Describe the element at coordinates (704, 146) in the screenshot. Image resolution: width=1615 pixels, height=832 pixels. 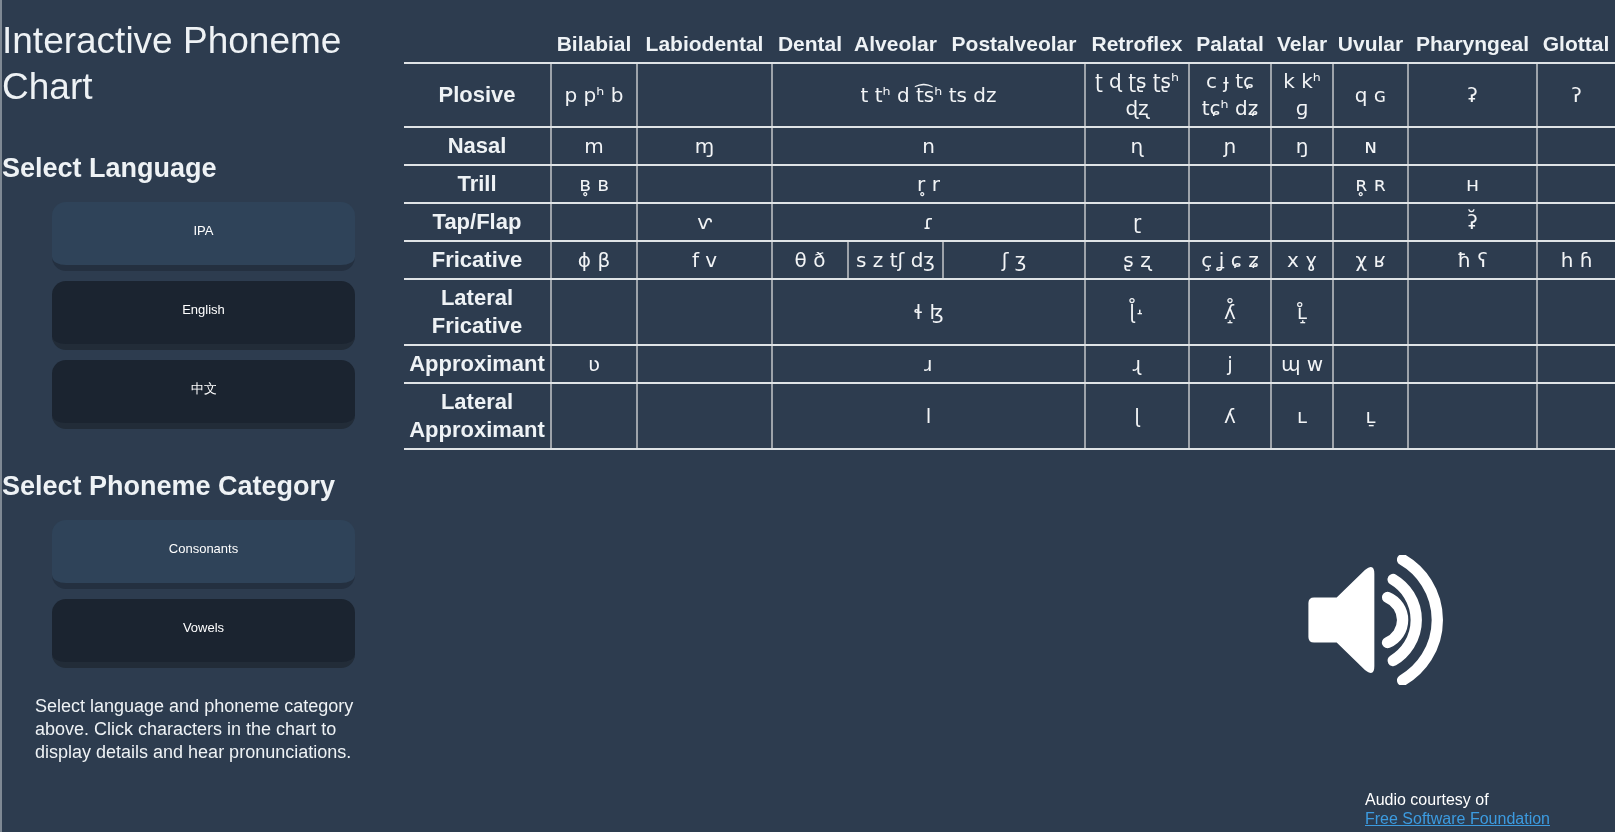
I see `phoneme-cell: ɱ` at that location.